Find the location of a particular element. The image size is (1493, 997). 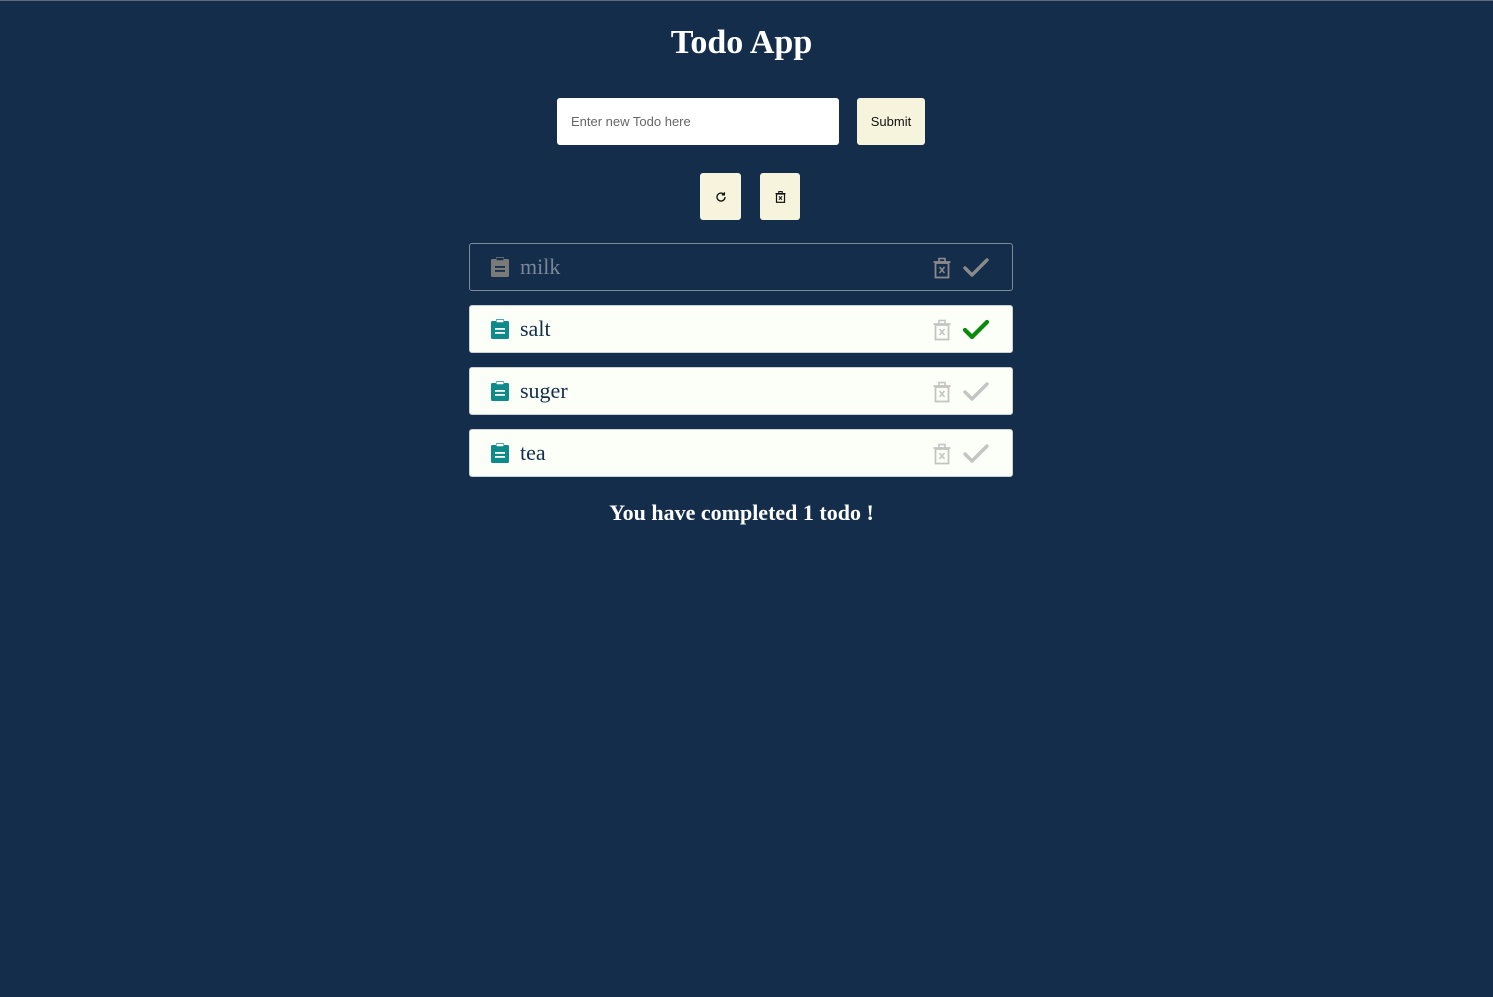

todo-list: milk salt suger tea is located at coordinates (741, 367).